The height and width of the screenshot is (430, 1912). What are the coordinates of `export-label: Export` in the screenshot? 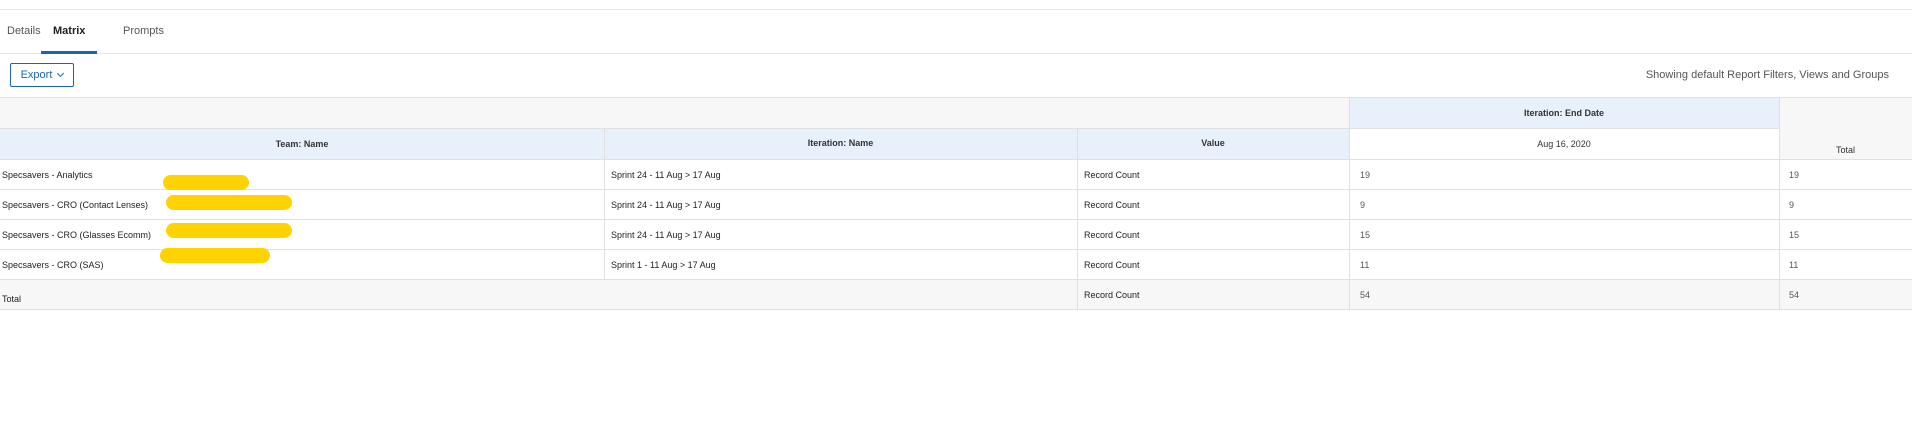 It's located at (36, 75).